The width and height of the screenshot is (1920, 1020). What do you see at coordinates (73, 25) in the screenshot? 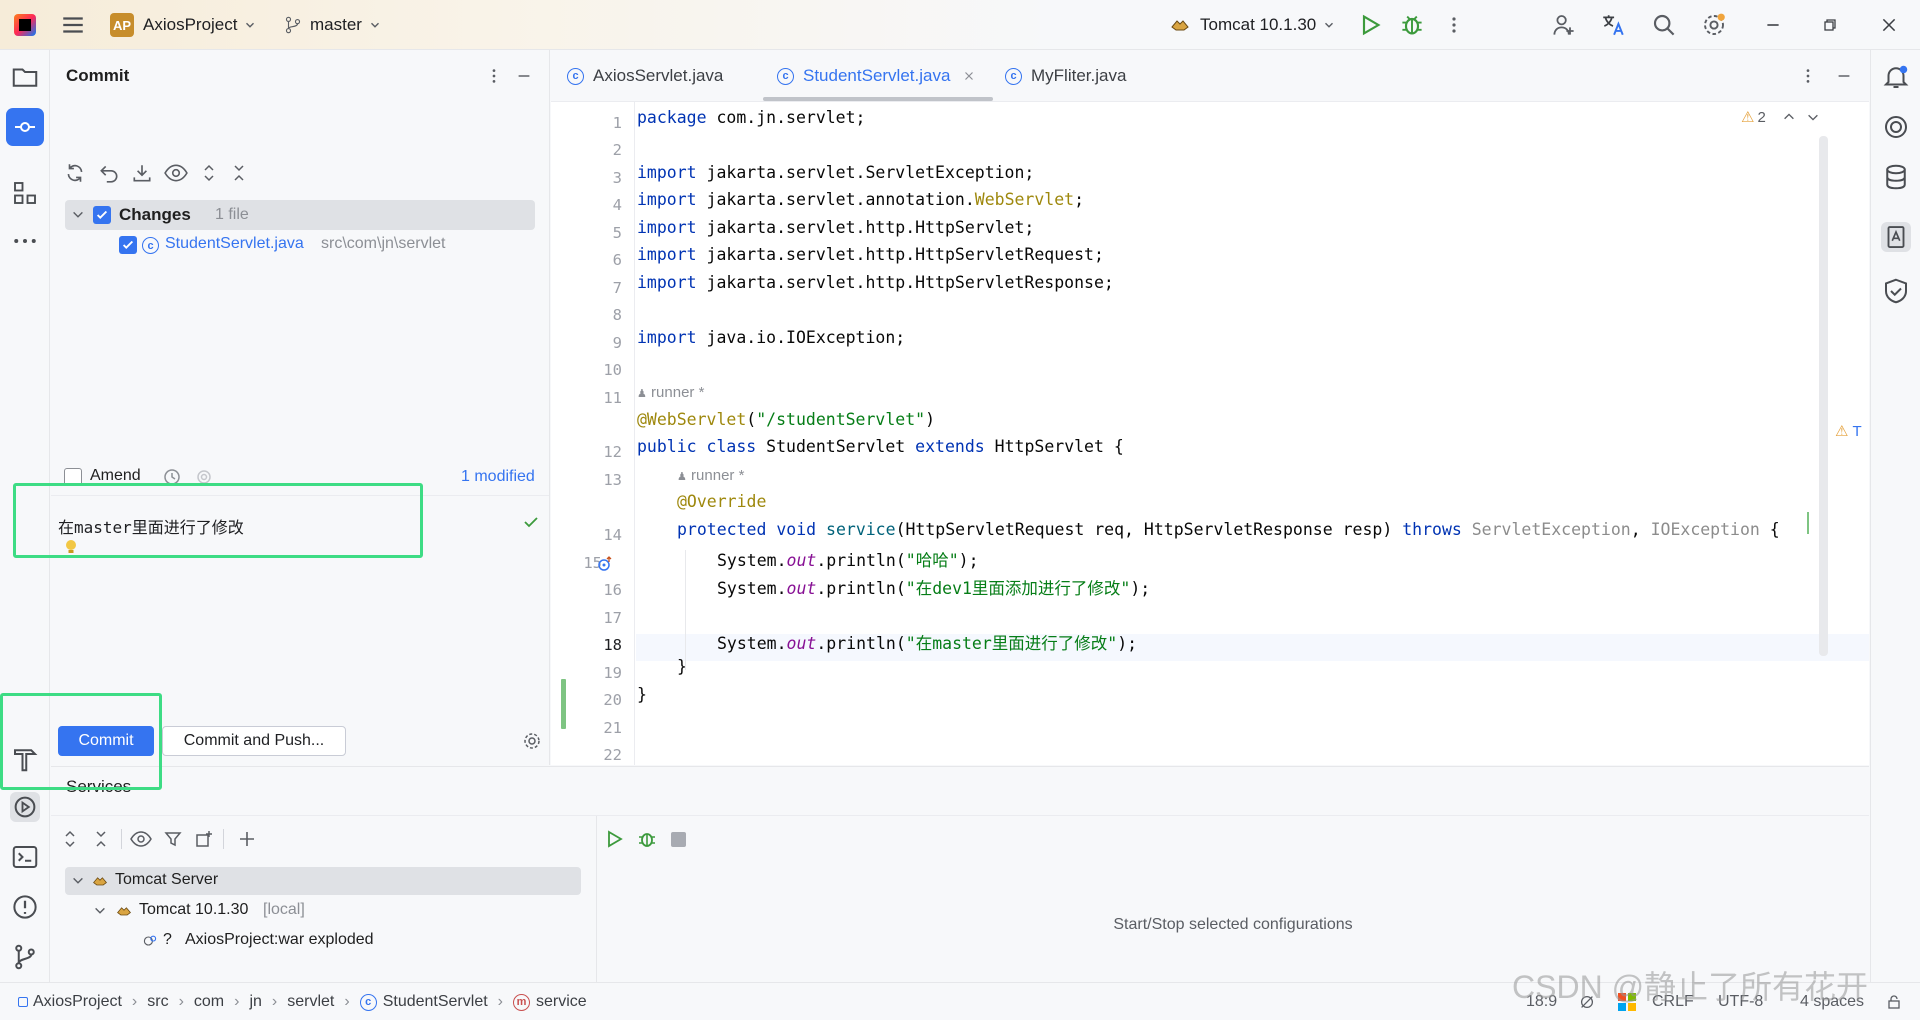
I see `main-menu-icon` at bounding box center [73, 25].